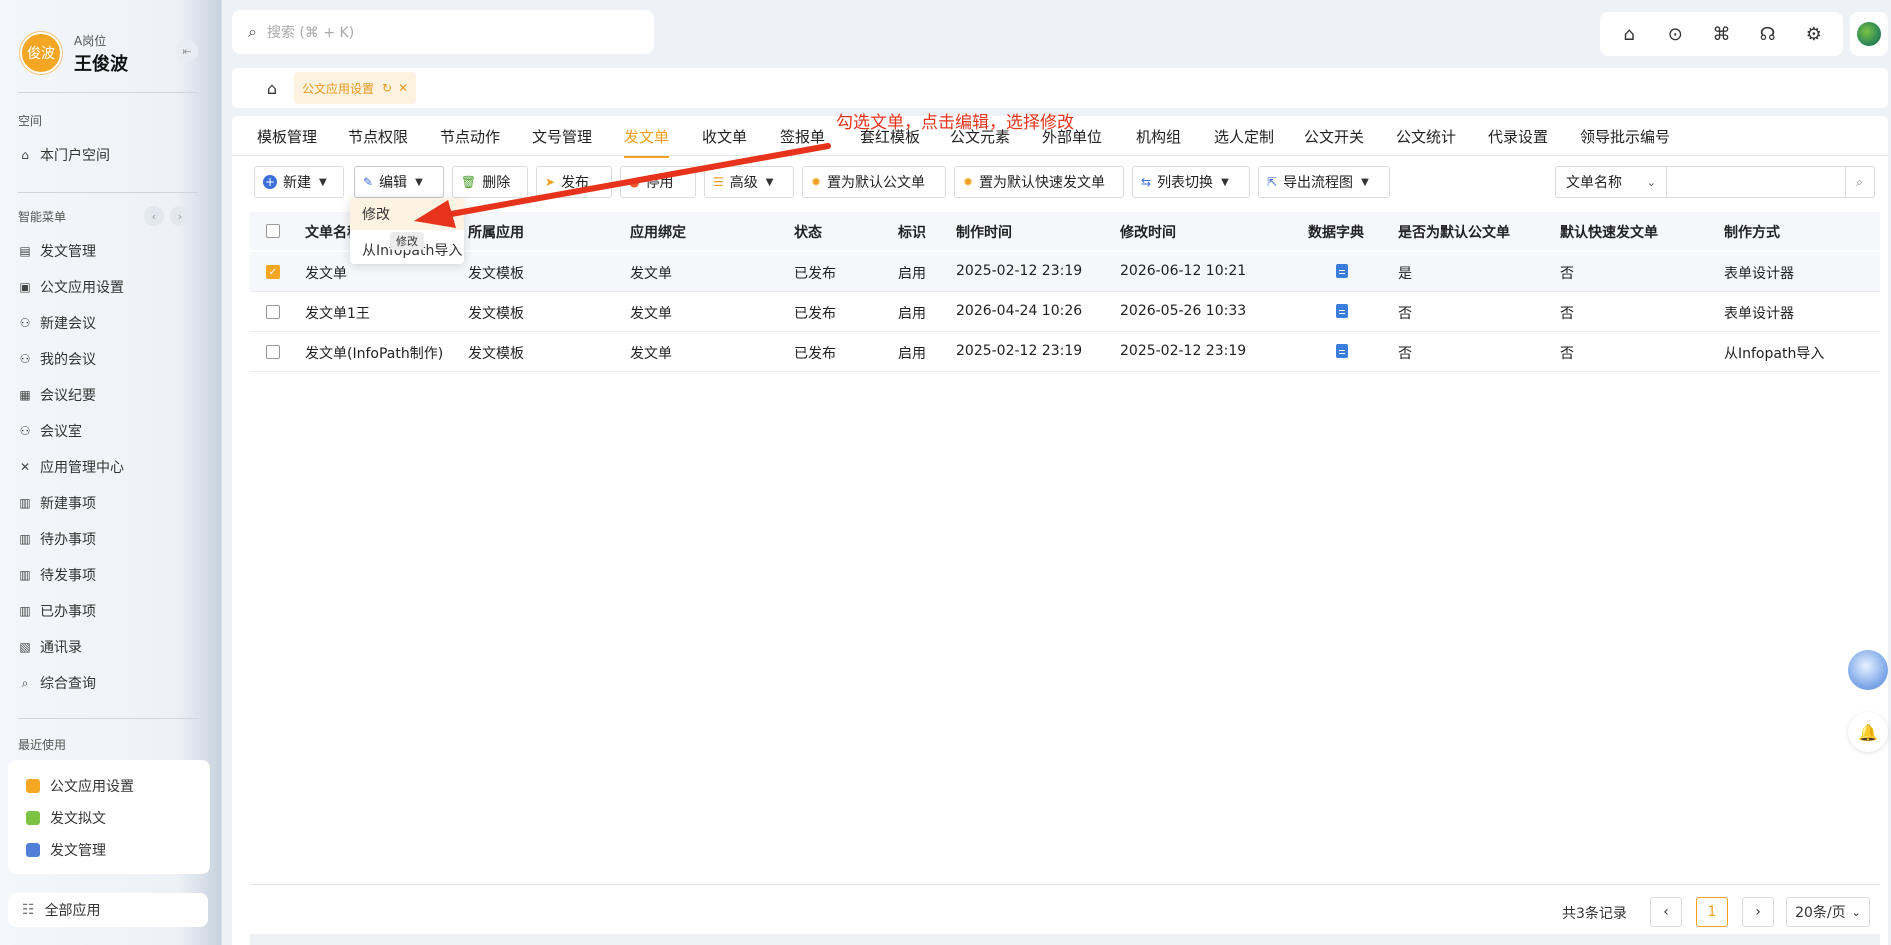 This screenshot has height=945, width=1891. Describe the element at coordinates (403, 88) in the screenshot. I see `close-icon: ✕` at that location.